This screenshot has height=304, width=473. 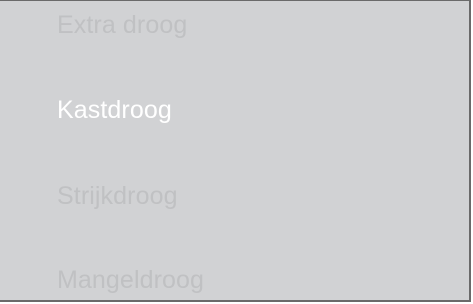 What do you see at coordinates (130, 280) in the screenshot?
I see `menu-item-mangeldroog: Mangeldroog` at bounding box center [130, 280].